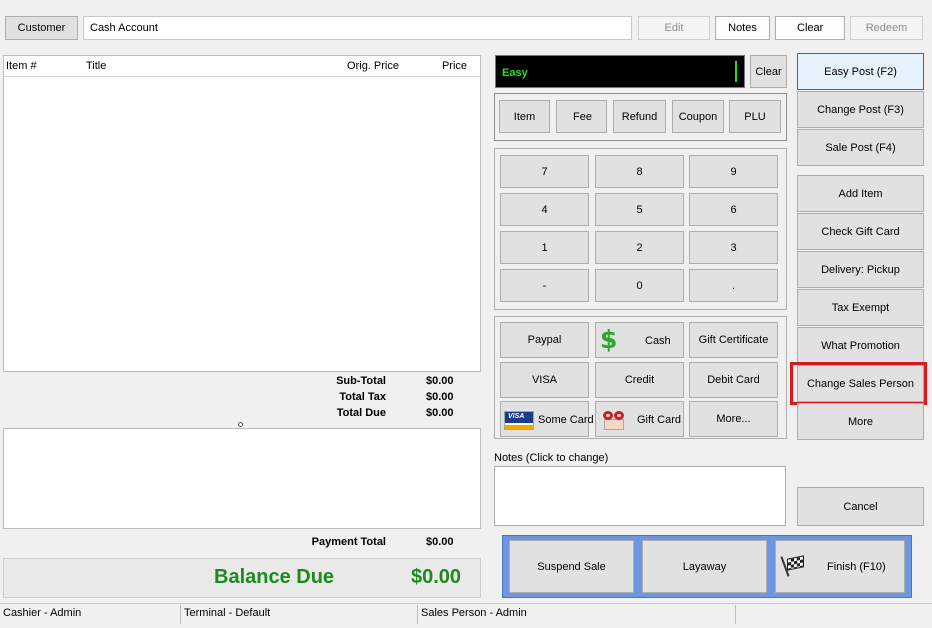 This screenshot has height=628, width=932. What do you see at coordinates (516, 416) in the screenshot?
I see `visa-card-icon-text: VISA` at bounding box center [516, 416].